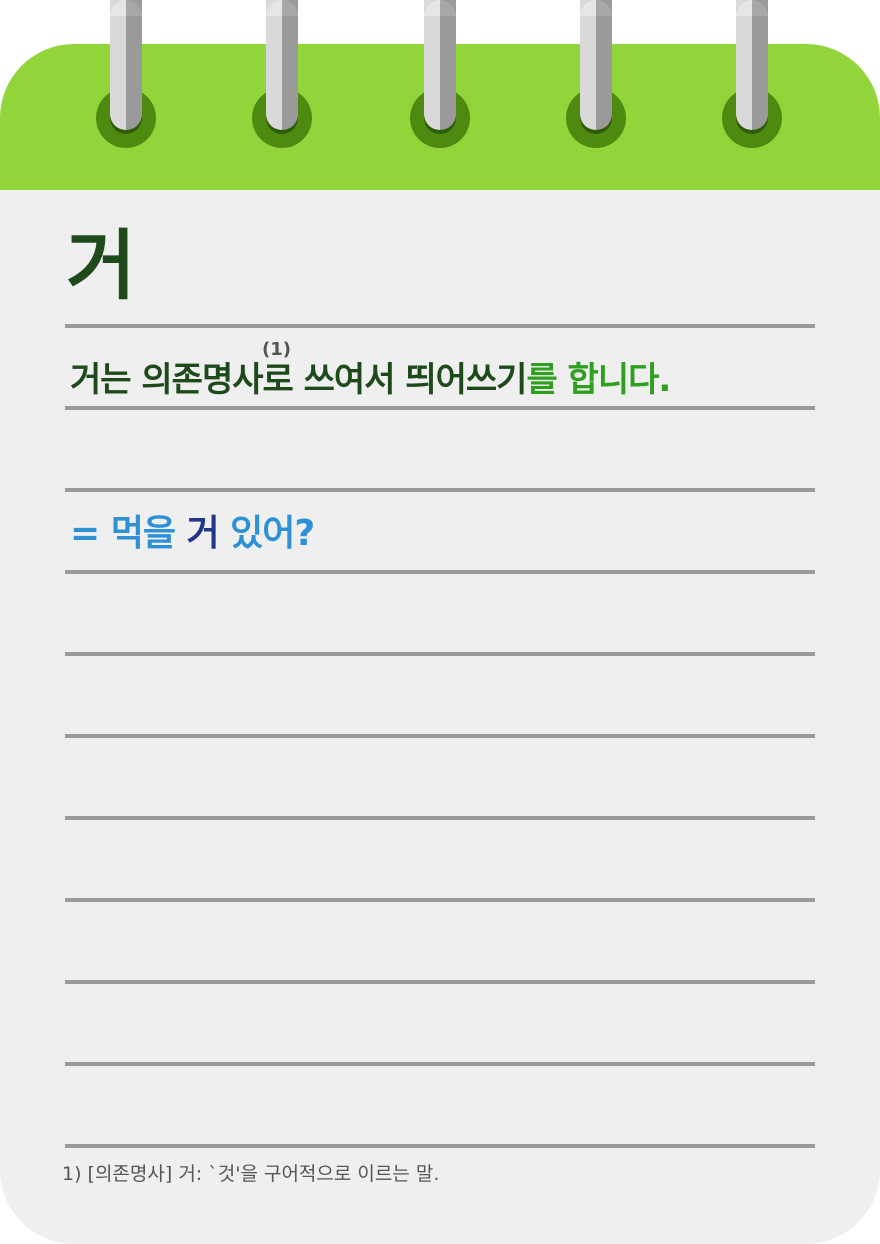  I want to click on sentence-part-2: 를 합니다., so click(598, 380).